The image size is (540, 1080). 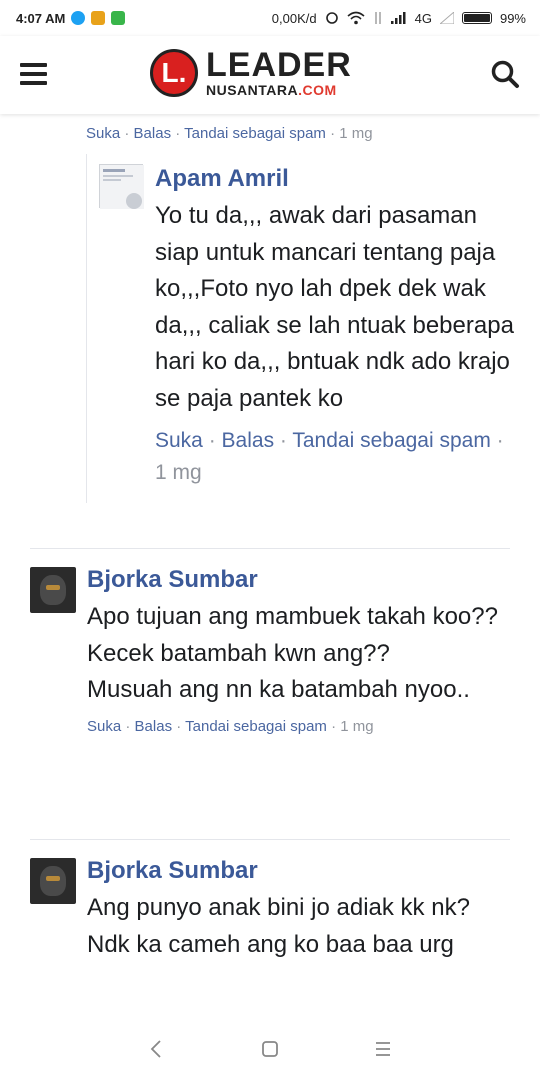 What do you see at coordinates (356, 18) in the screenshot?
I see `wifi-icon` at bounding box center [356, 18].